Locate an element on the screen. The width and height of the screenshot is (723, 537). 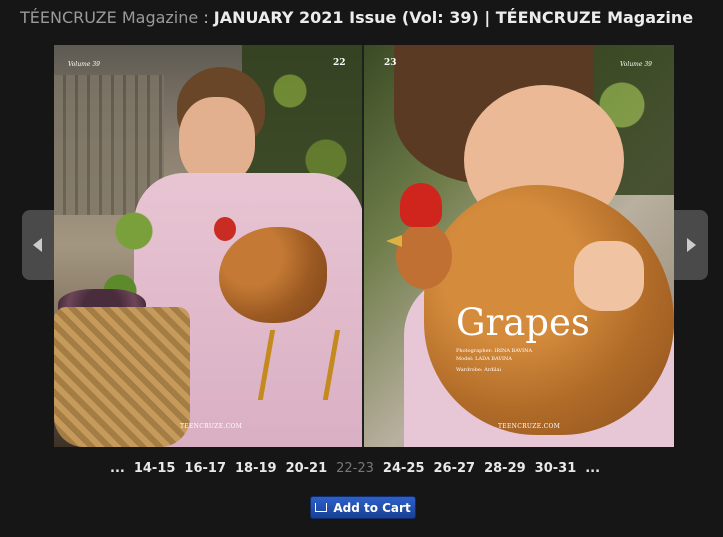
photo-credit: Photographer: IRINA BAVINA is located at coordinates (494, 351).